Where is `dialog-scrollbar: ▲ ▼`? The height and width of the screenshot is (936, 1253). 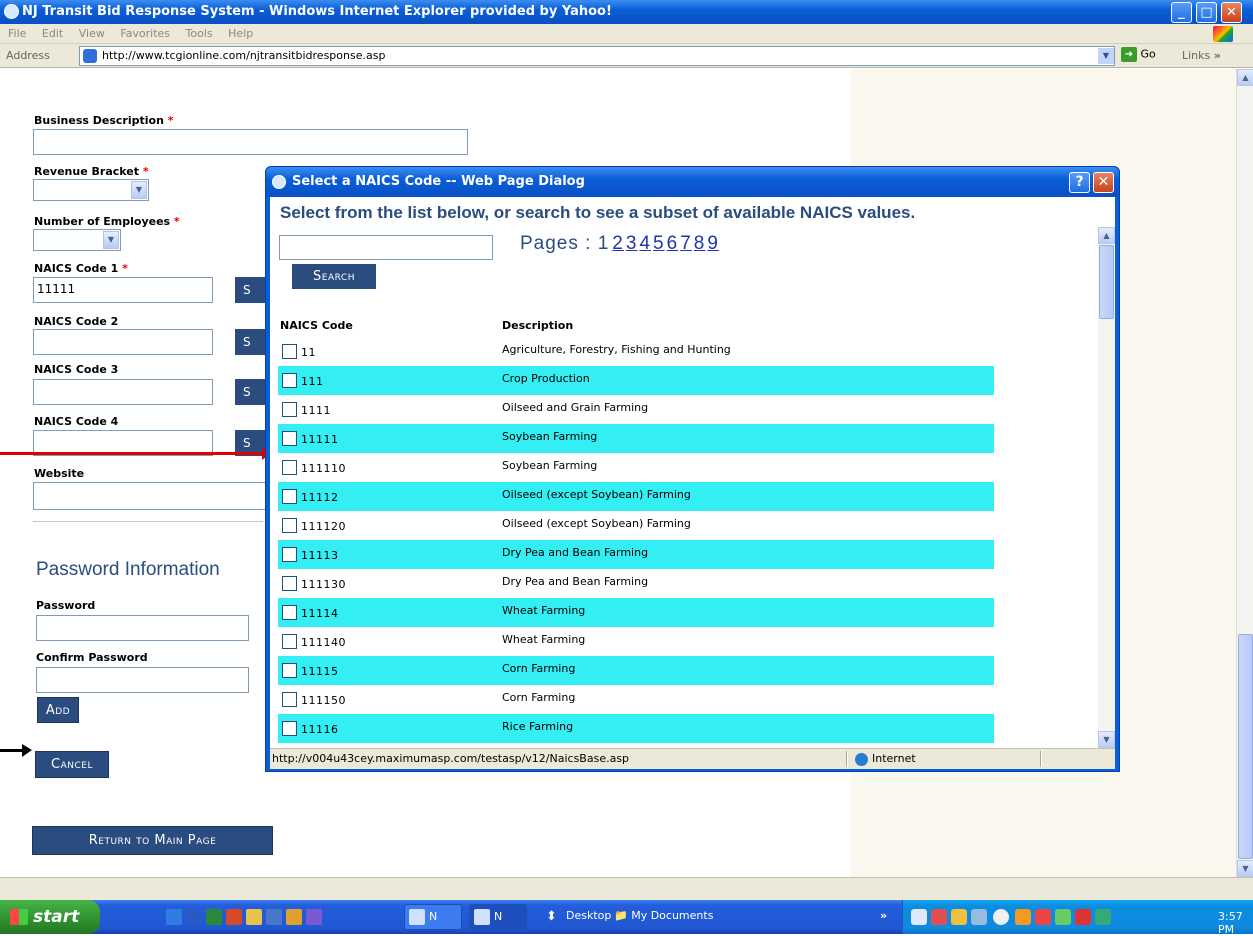 dialog-scrollbar: ▲ ▼ is located at coordinates (1106, 487).